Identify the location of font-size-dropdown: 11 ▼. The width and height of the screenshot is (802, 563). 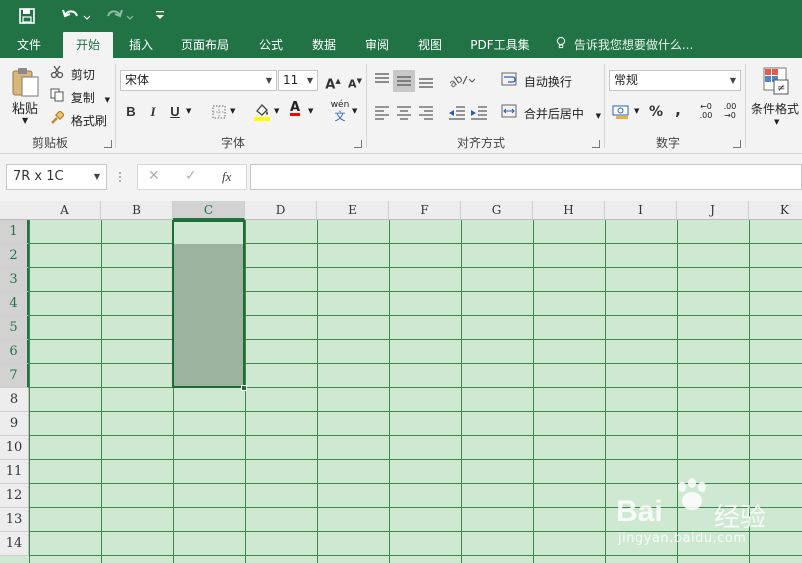
(298, 80).